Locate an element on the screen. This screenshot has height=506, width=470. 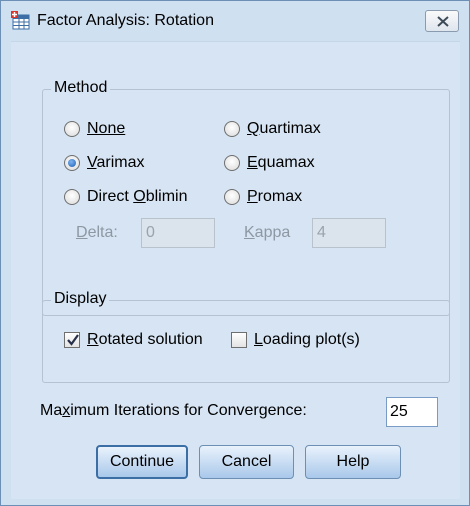
delta-label: Delta: is located at coordinates (97, 232).